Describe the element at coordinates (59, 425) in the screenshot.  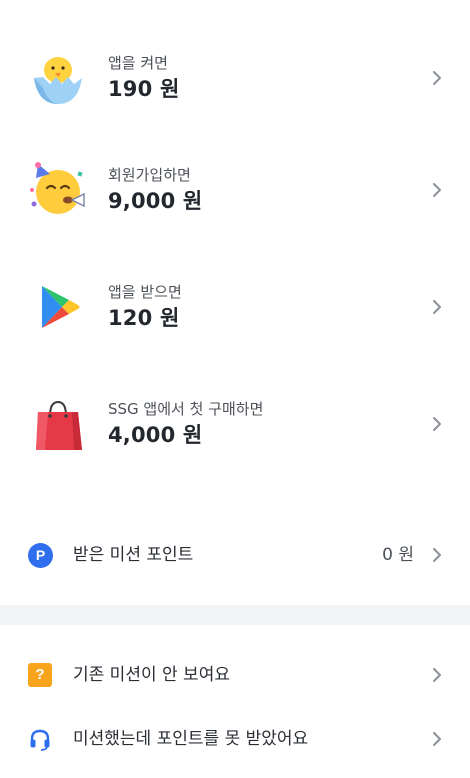
I see `shopping-bag-icon` at that location.